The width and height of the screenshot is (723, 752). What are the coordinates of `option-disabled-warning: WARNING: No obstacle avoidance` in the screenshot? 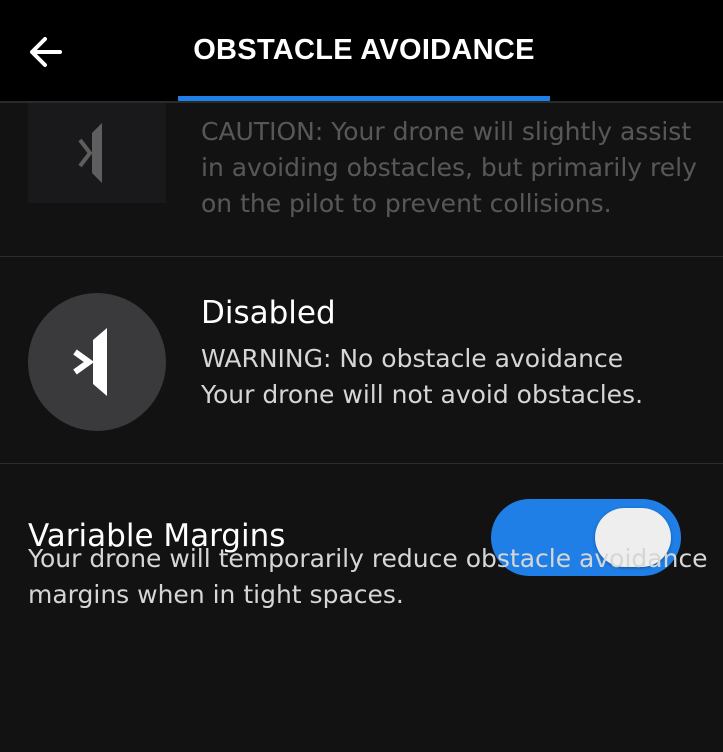 It's located at (412, 358).